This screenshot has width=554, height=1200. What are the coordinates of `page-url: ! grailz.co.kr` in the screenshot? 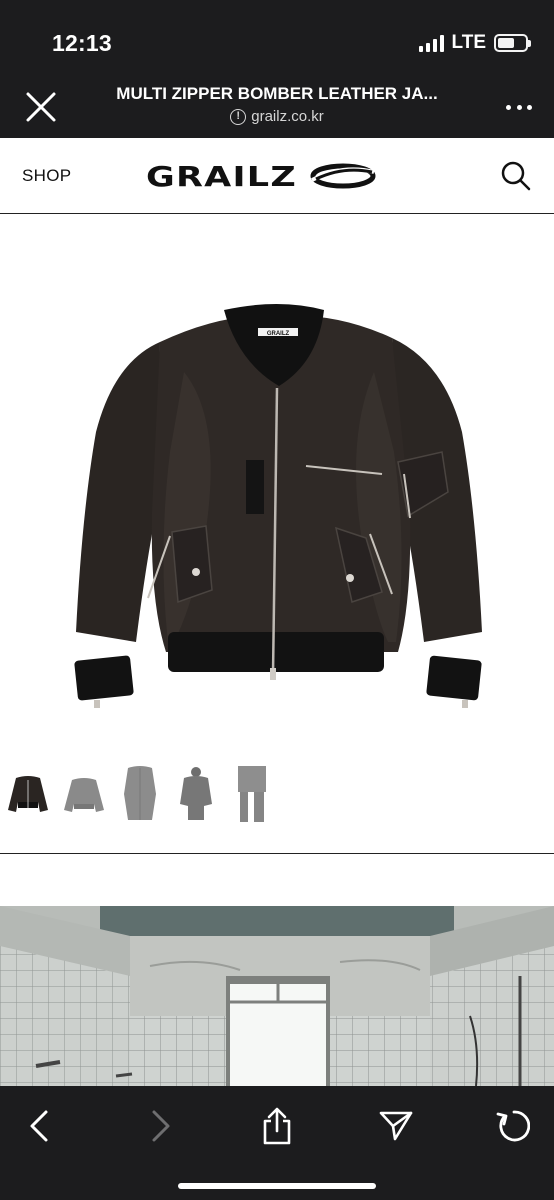 It's located at (277, 116).